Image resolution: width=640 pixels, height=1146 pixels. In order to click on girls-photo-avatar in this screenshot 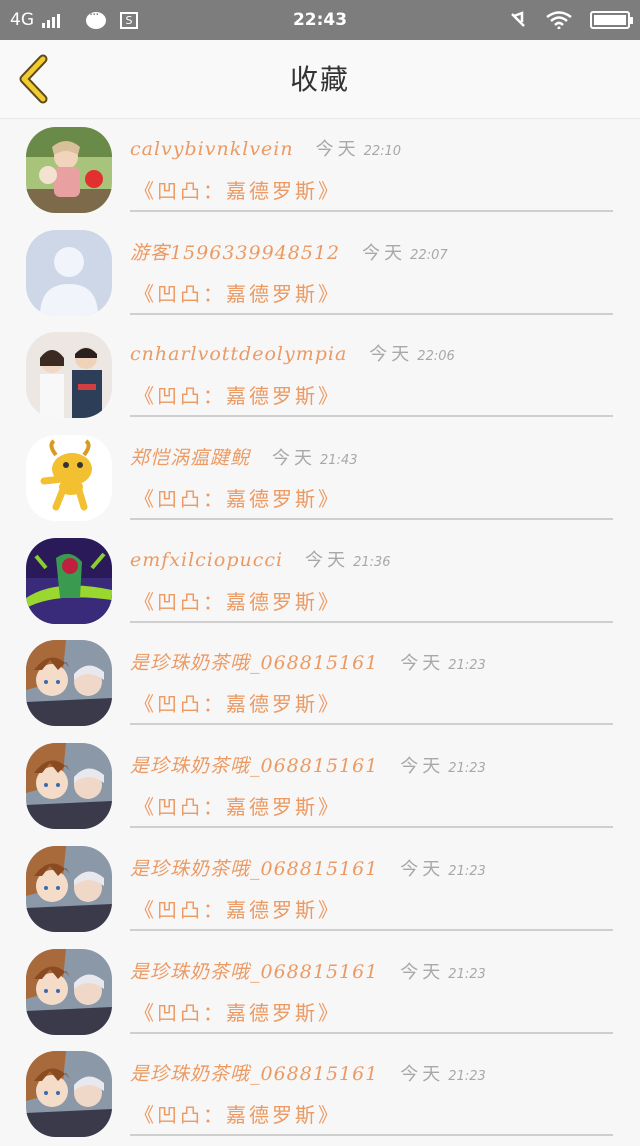, I will do `click(69, 170)`.